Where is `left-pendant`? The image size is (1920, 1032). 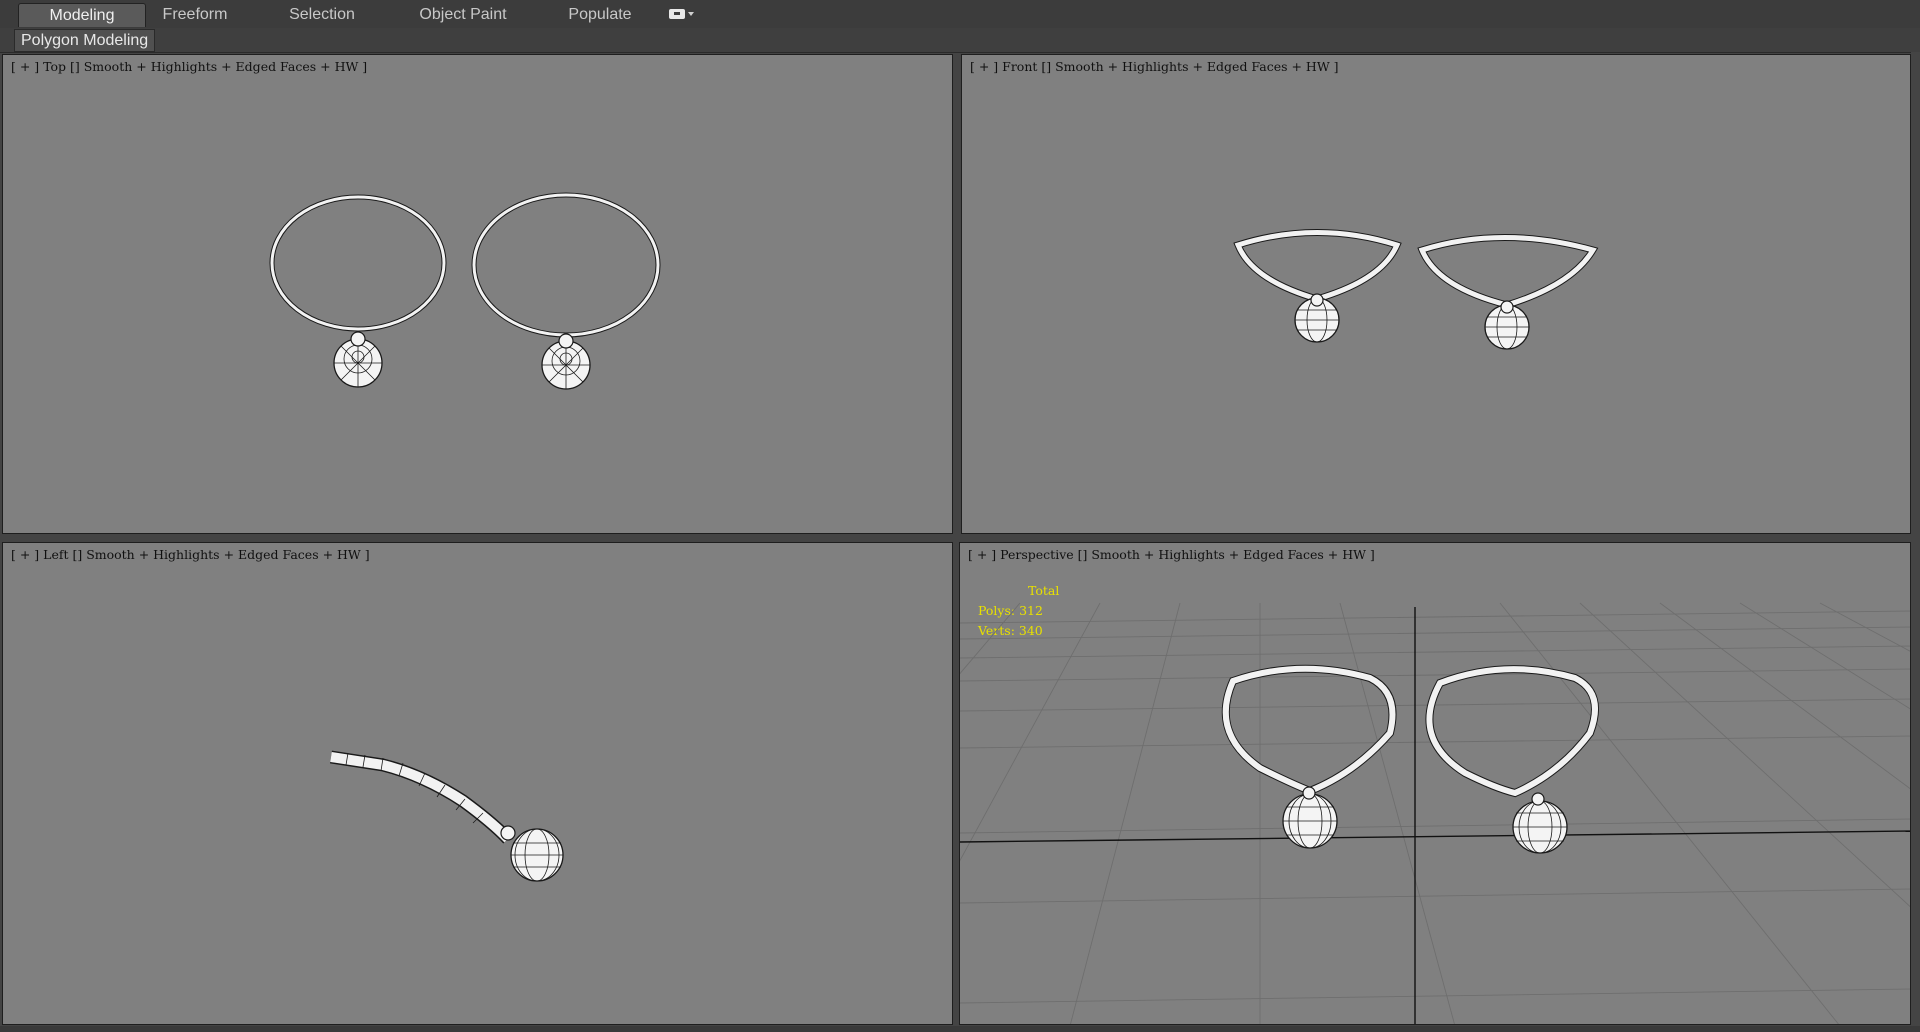 left-pendant is located at coordinates (532, 853).